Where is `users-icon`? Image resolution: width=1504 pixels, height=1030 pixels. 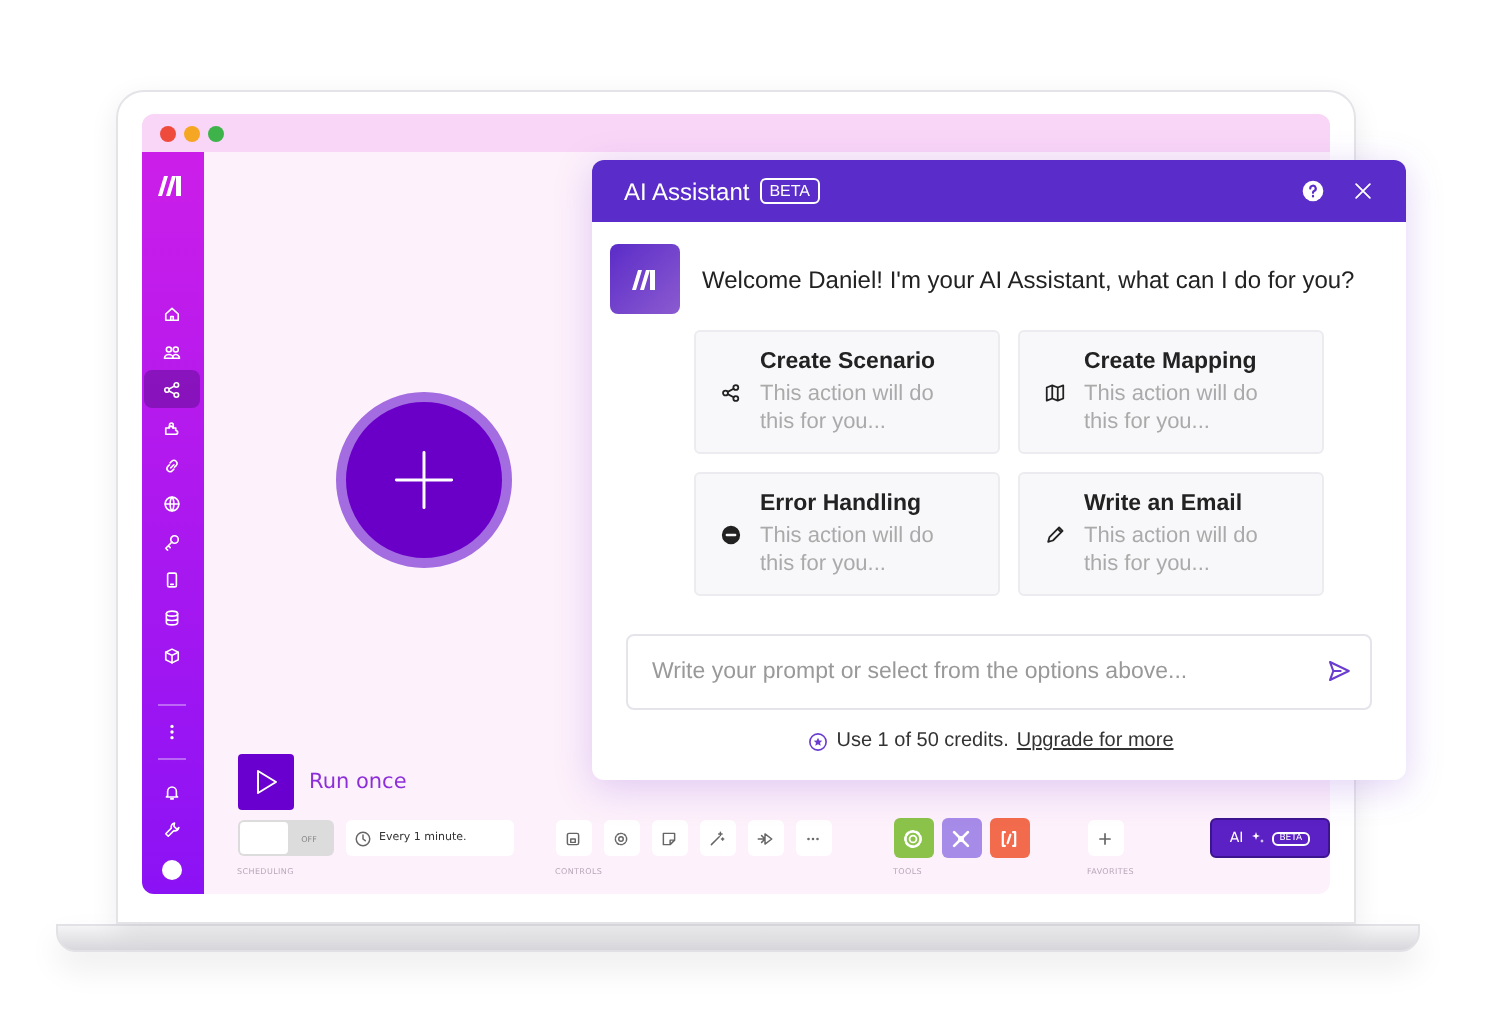
users-icon is located at coordinates (172, 351).